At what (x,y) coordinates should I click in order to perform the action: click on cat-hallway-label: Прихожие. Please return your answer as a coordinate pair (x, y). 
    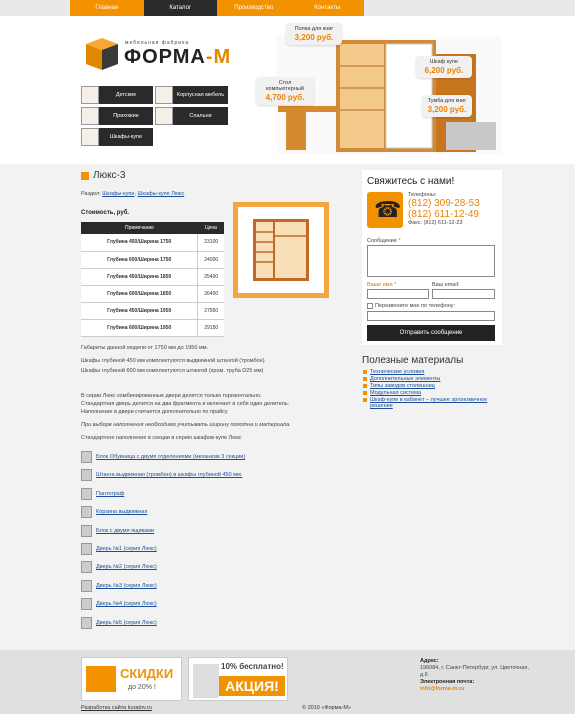
    Looking at the image, I should click on (126, 116).